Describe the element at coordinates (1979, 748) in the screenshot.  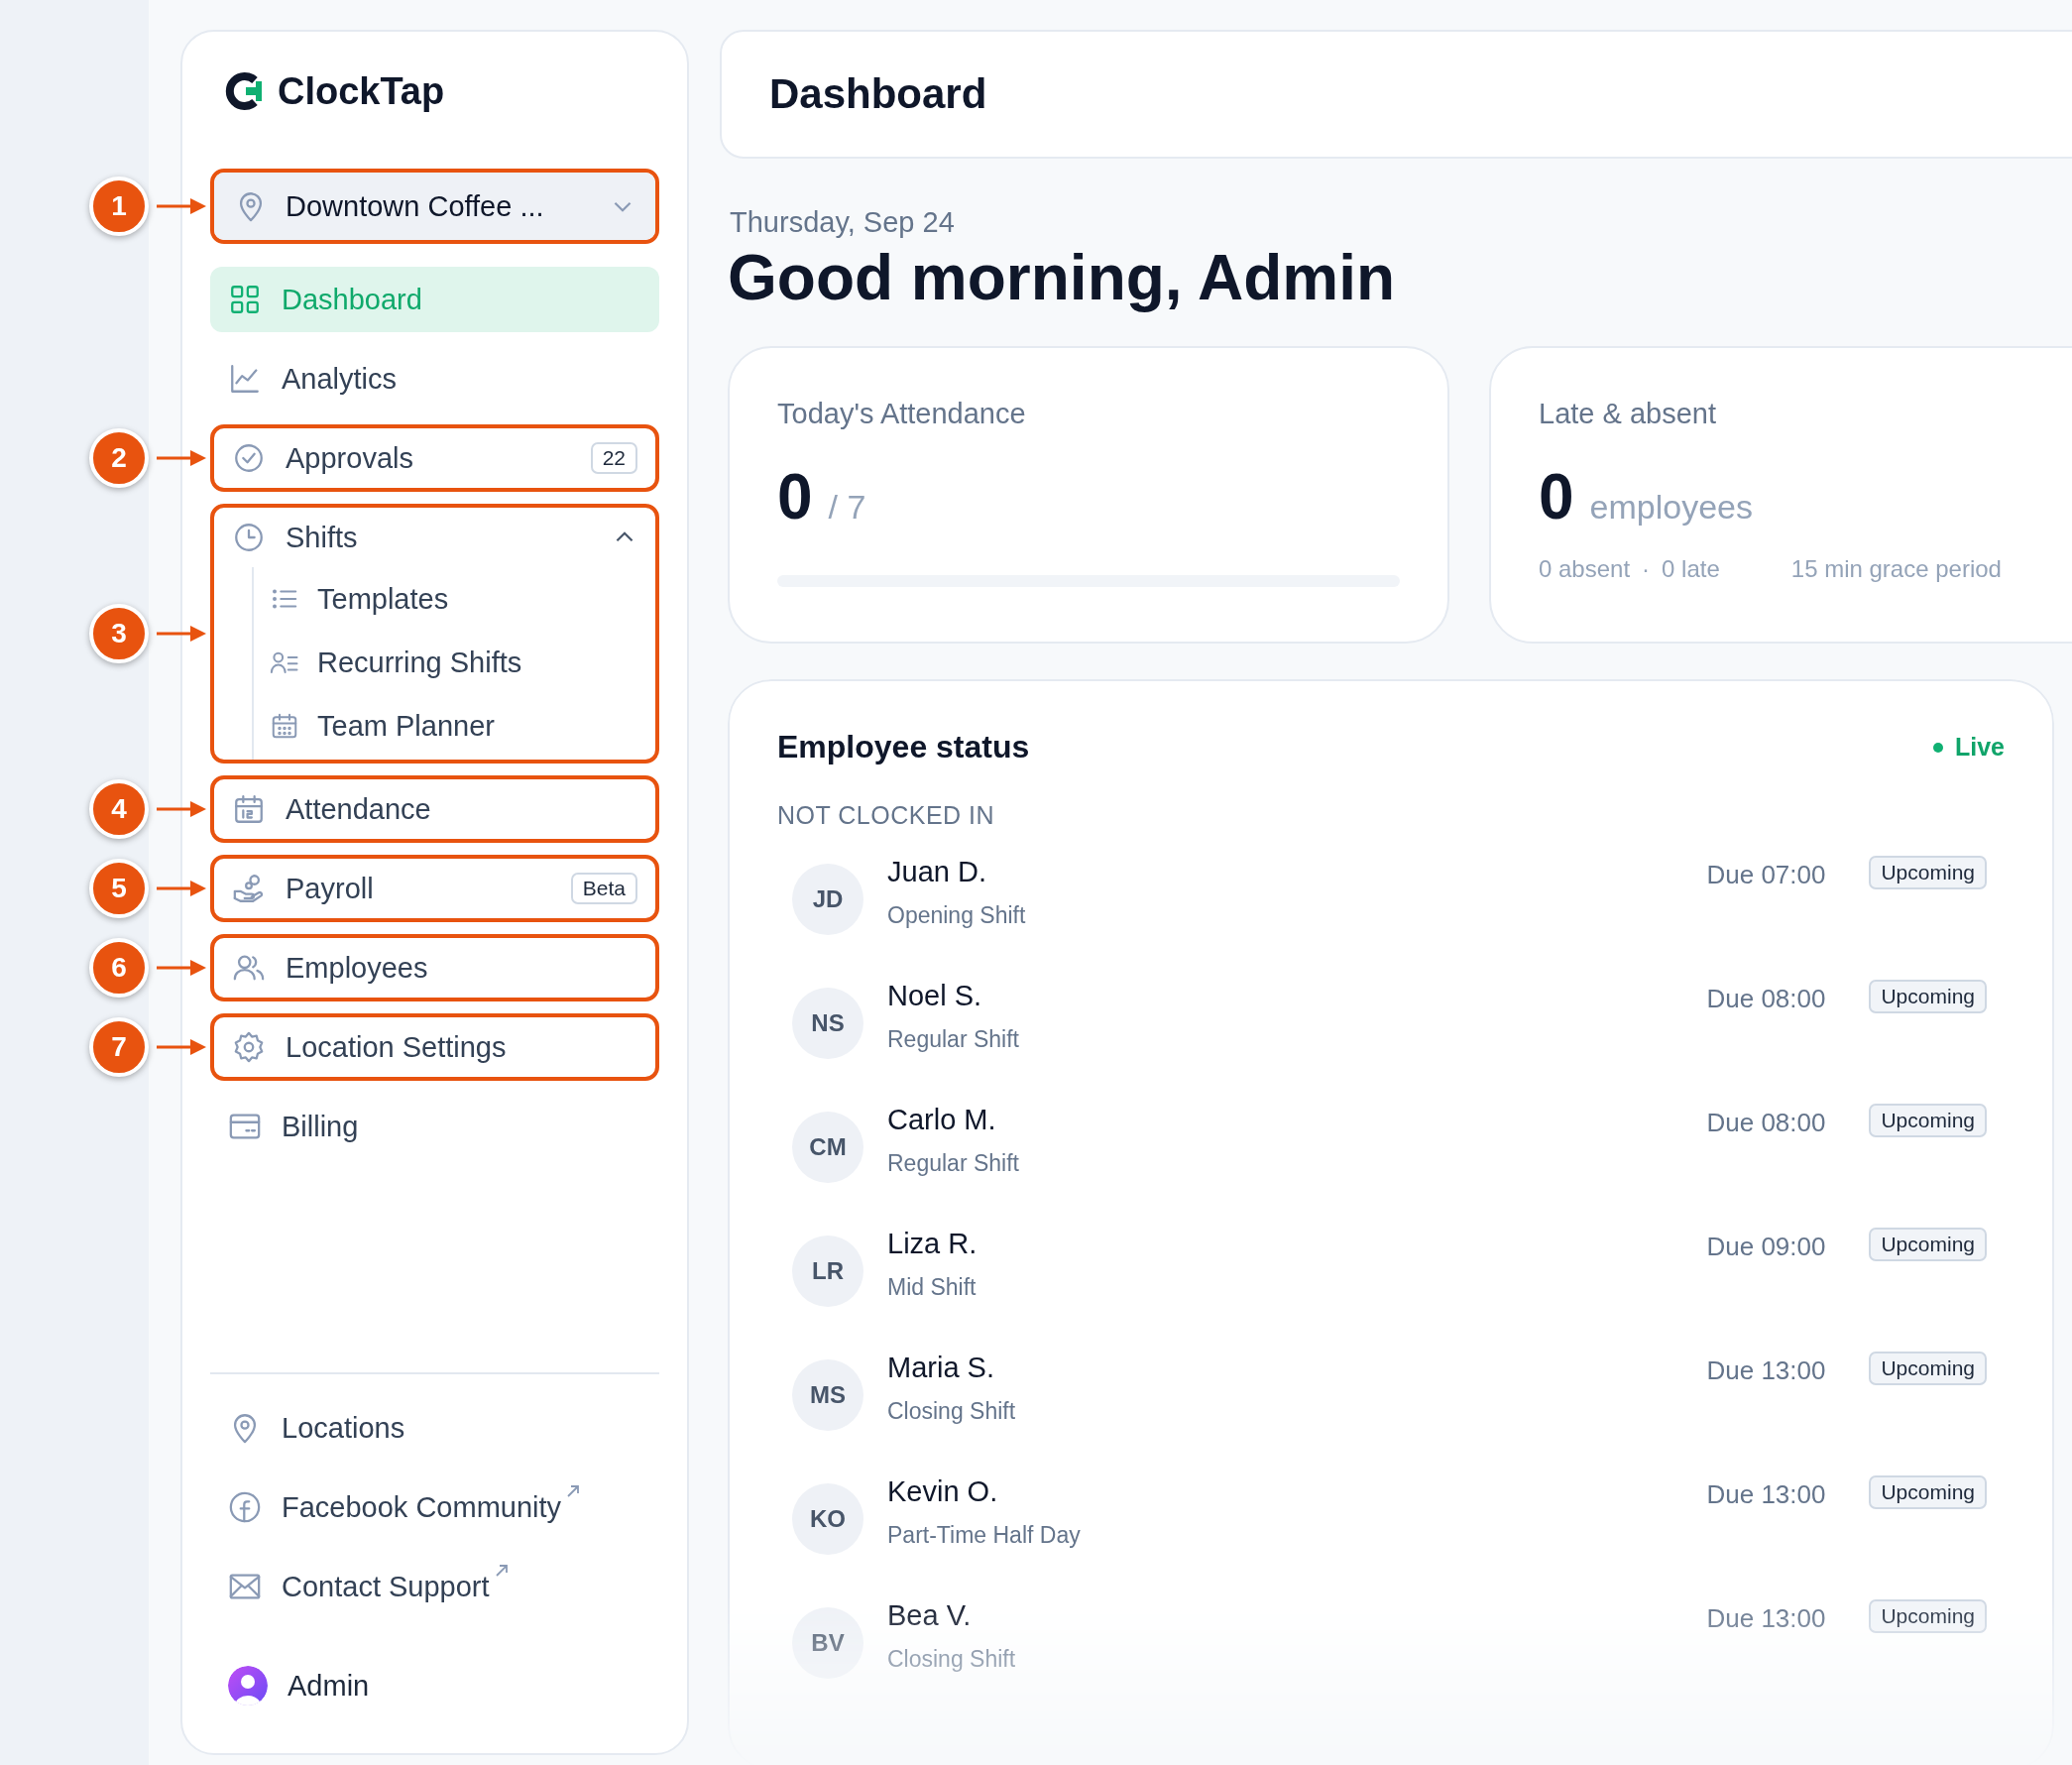
I see `live-label: Live` at that location.